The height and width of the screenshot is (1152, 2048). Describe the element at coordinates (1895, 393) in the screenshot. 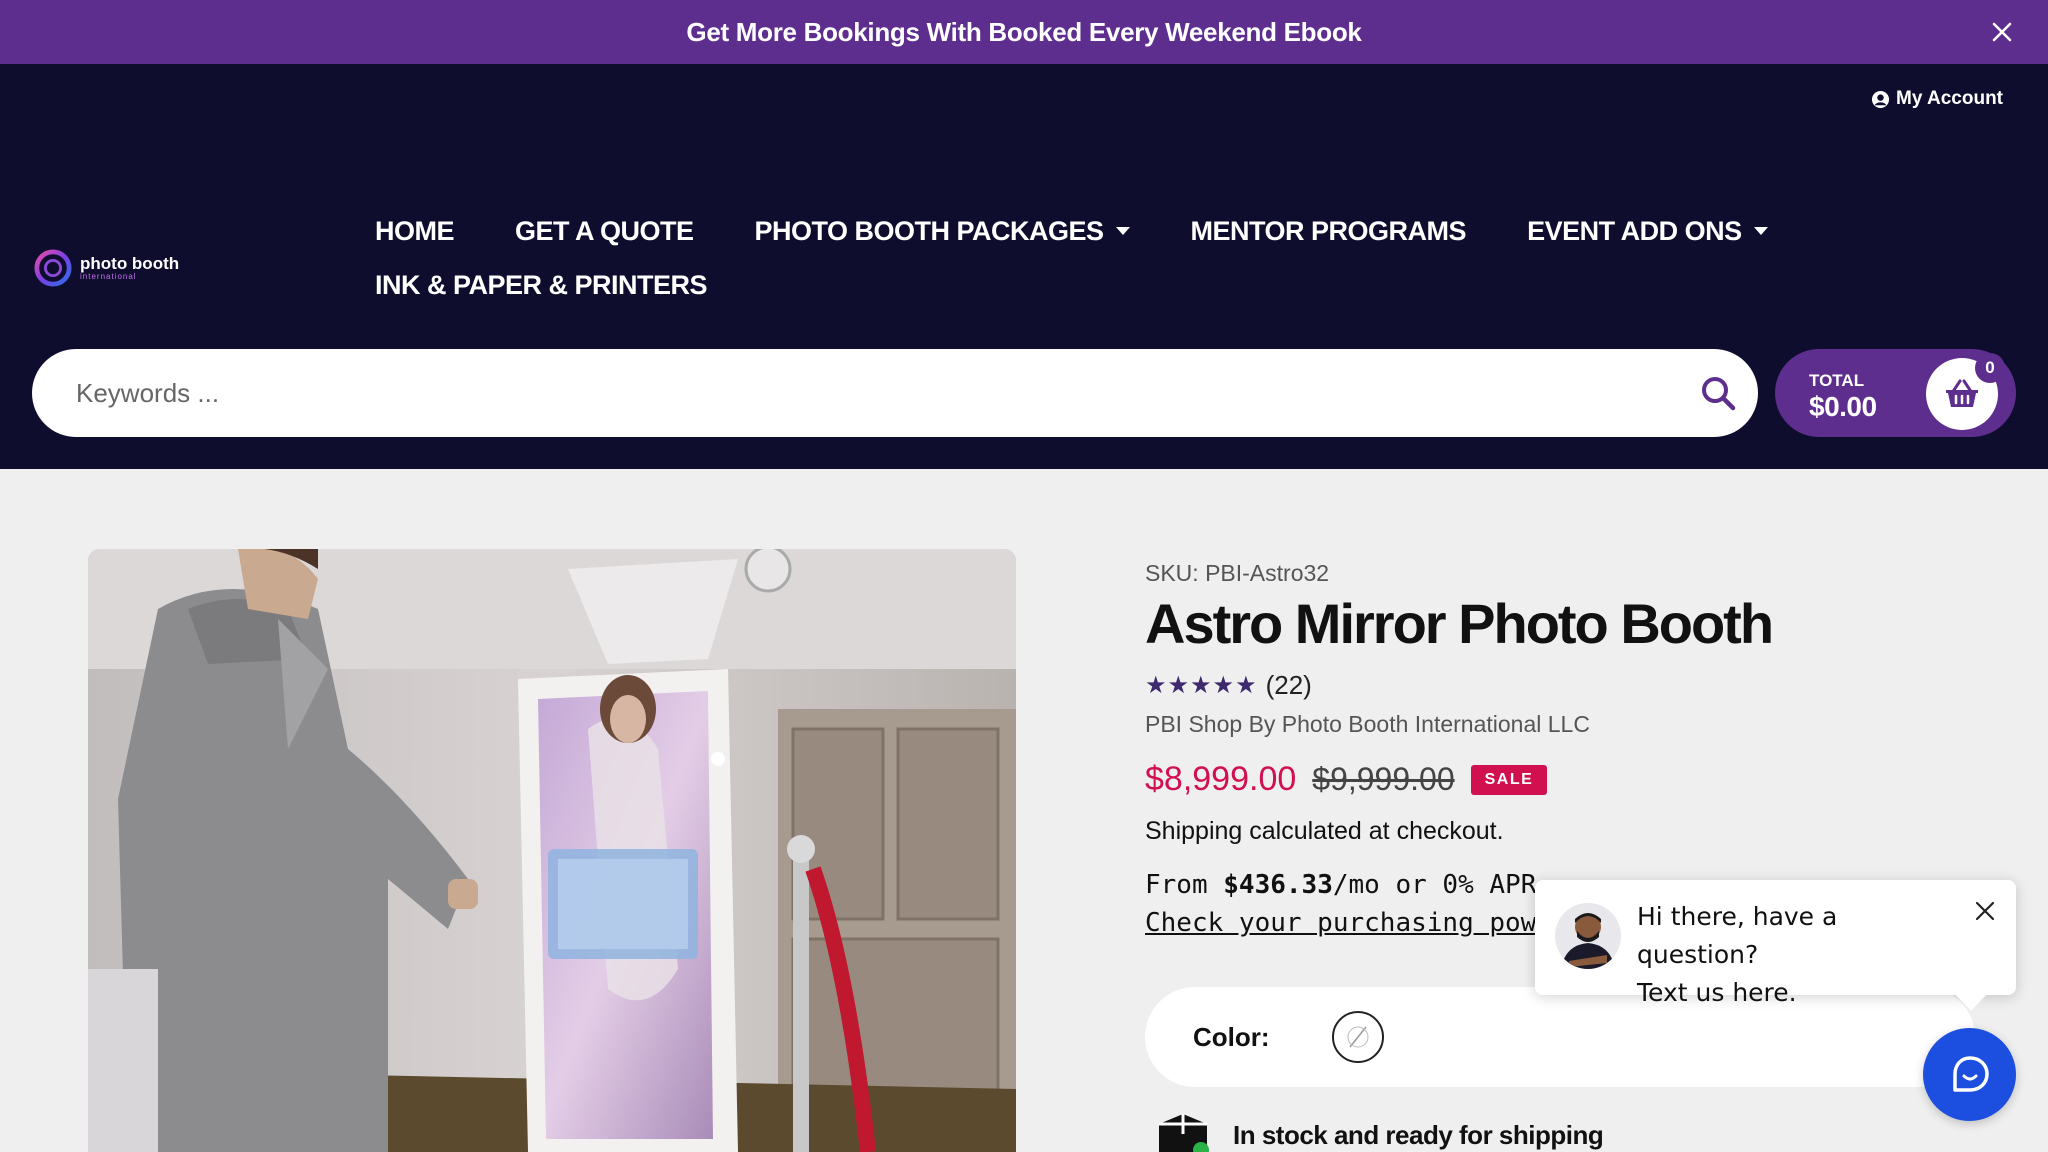

I see `cart-button: TOTAL $0.00 0` at that location.